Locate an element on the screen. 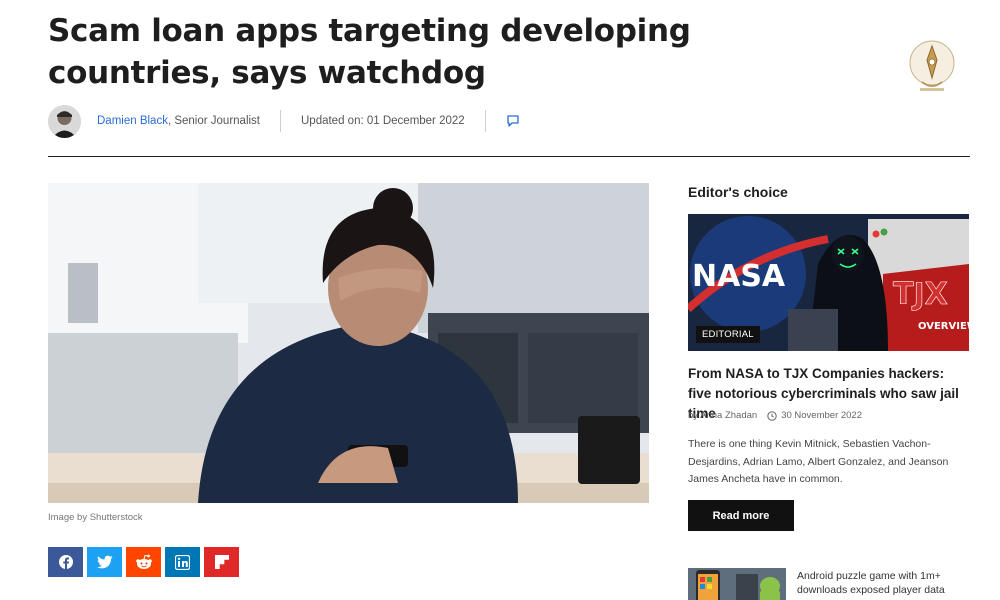 The height and width of the screenshot is (600, 1000). linkedin-share-button is located at coordinates (182, 562).